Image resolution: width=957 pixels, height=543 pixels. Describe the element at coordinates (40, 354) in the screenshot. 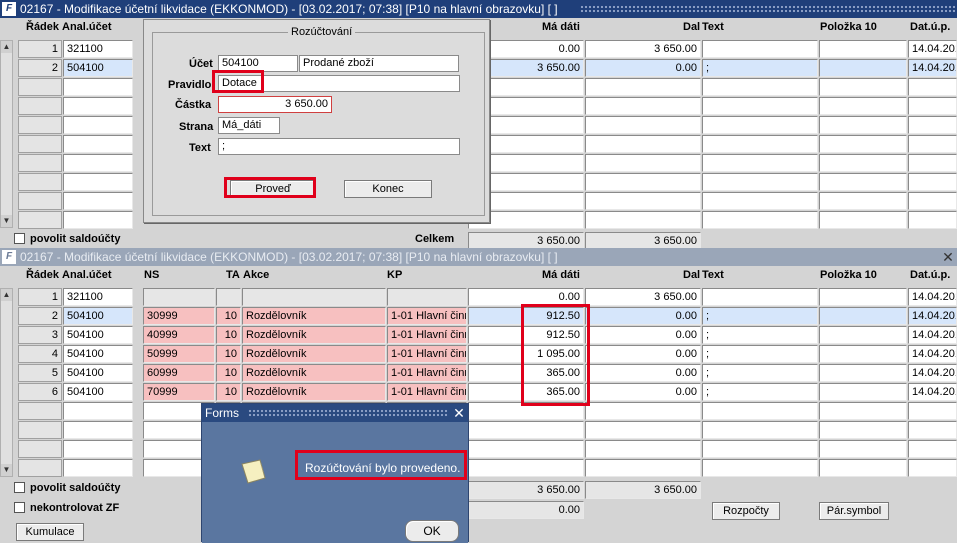

I see `w2-row-number: 4` at that location.